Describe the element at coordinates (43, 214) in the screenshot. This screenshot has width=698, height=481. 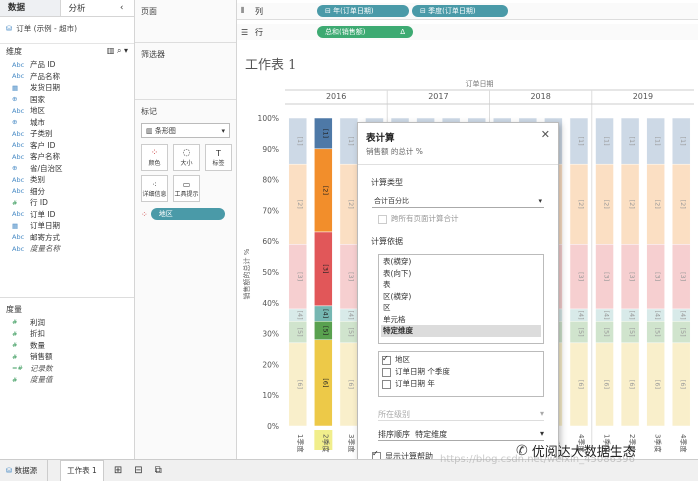
I see `dim-field-label: 订单 ID` at that location.